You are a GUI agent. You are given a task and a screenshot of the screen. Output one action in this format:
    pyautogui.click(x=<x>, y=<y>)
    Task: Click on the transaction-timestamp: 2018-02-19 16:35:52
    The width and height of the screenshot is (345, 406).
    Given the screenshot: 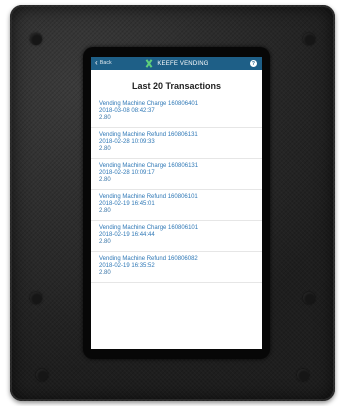 What is the action you would take?
    pyautogui.click(x=127, y=266)
    